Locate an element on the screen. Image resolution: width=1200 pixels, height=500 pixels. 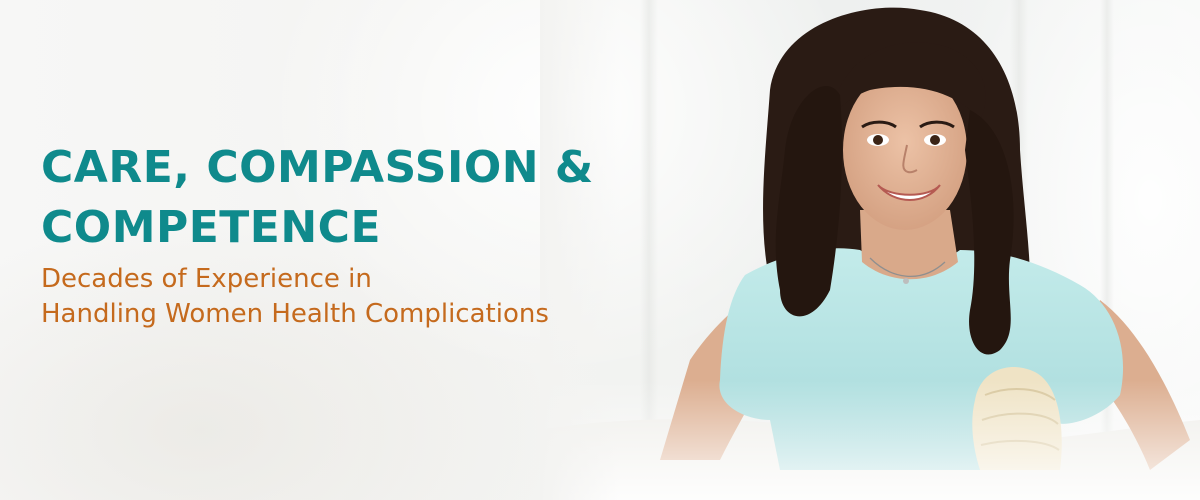
subheadline-line: Handling Women Health Complications is located at coordinates (295, 314).